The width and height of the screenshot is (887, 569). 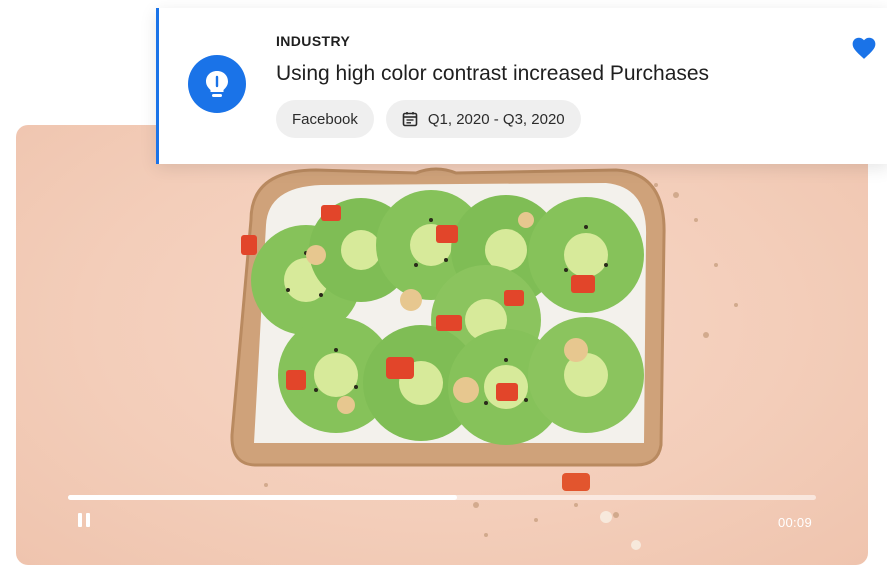 What do you see at coordinates (313, 41) in the screenshot?
I see `insight-category: INDUSTRY` at bounding box center [313, 41].